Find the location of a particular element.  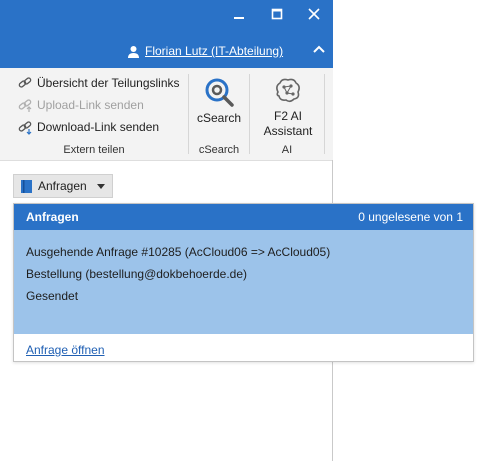

close-button is located at coordinates (314, 18).